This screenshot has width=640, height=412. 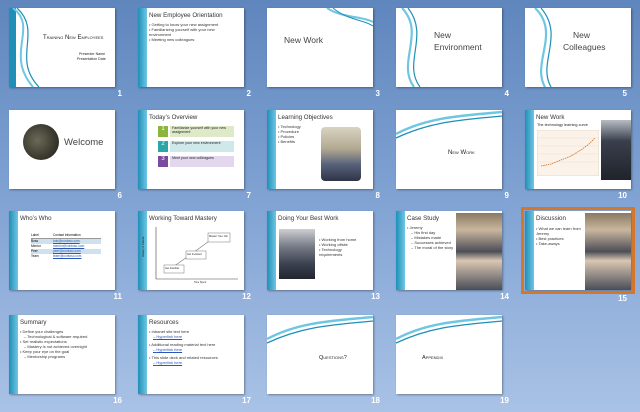 What do you see at coordinates (333, 358) in the screenshot?
I see `slide-title: Questions?` at bounding box center [333, 358].